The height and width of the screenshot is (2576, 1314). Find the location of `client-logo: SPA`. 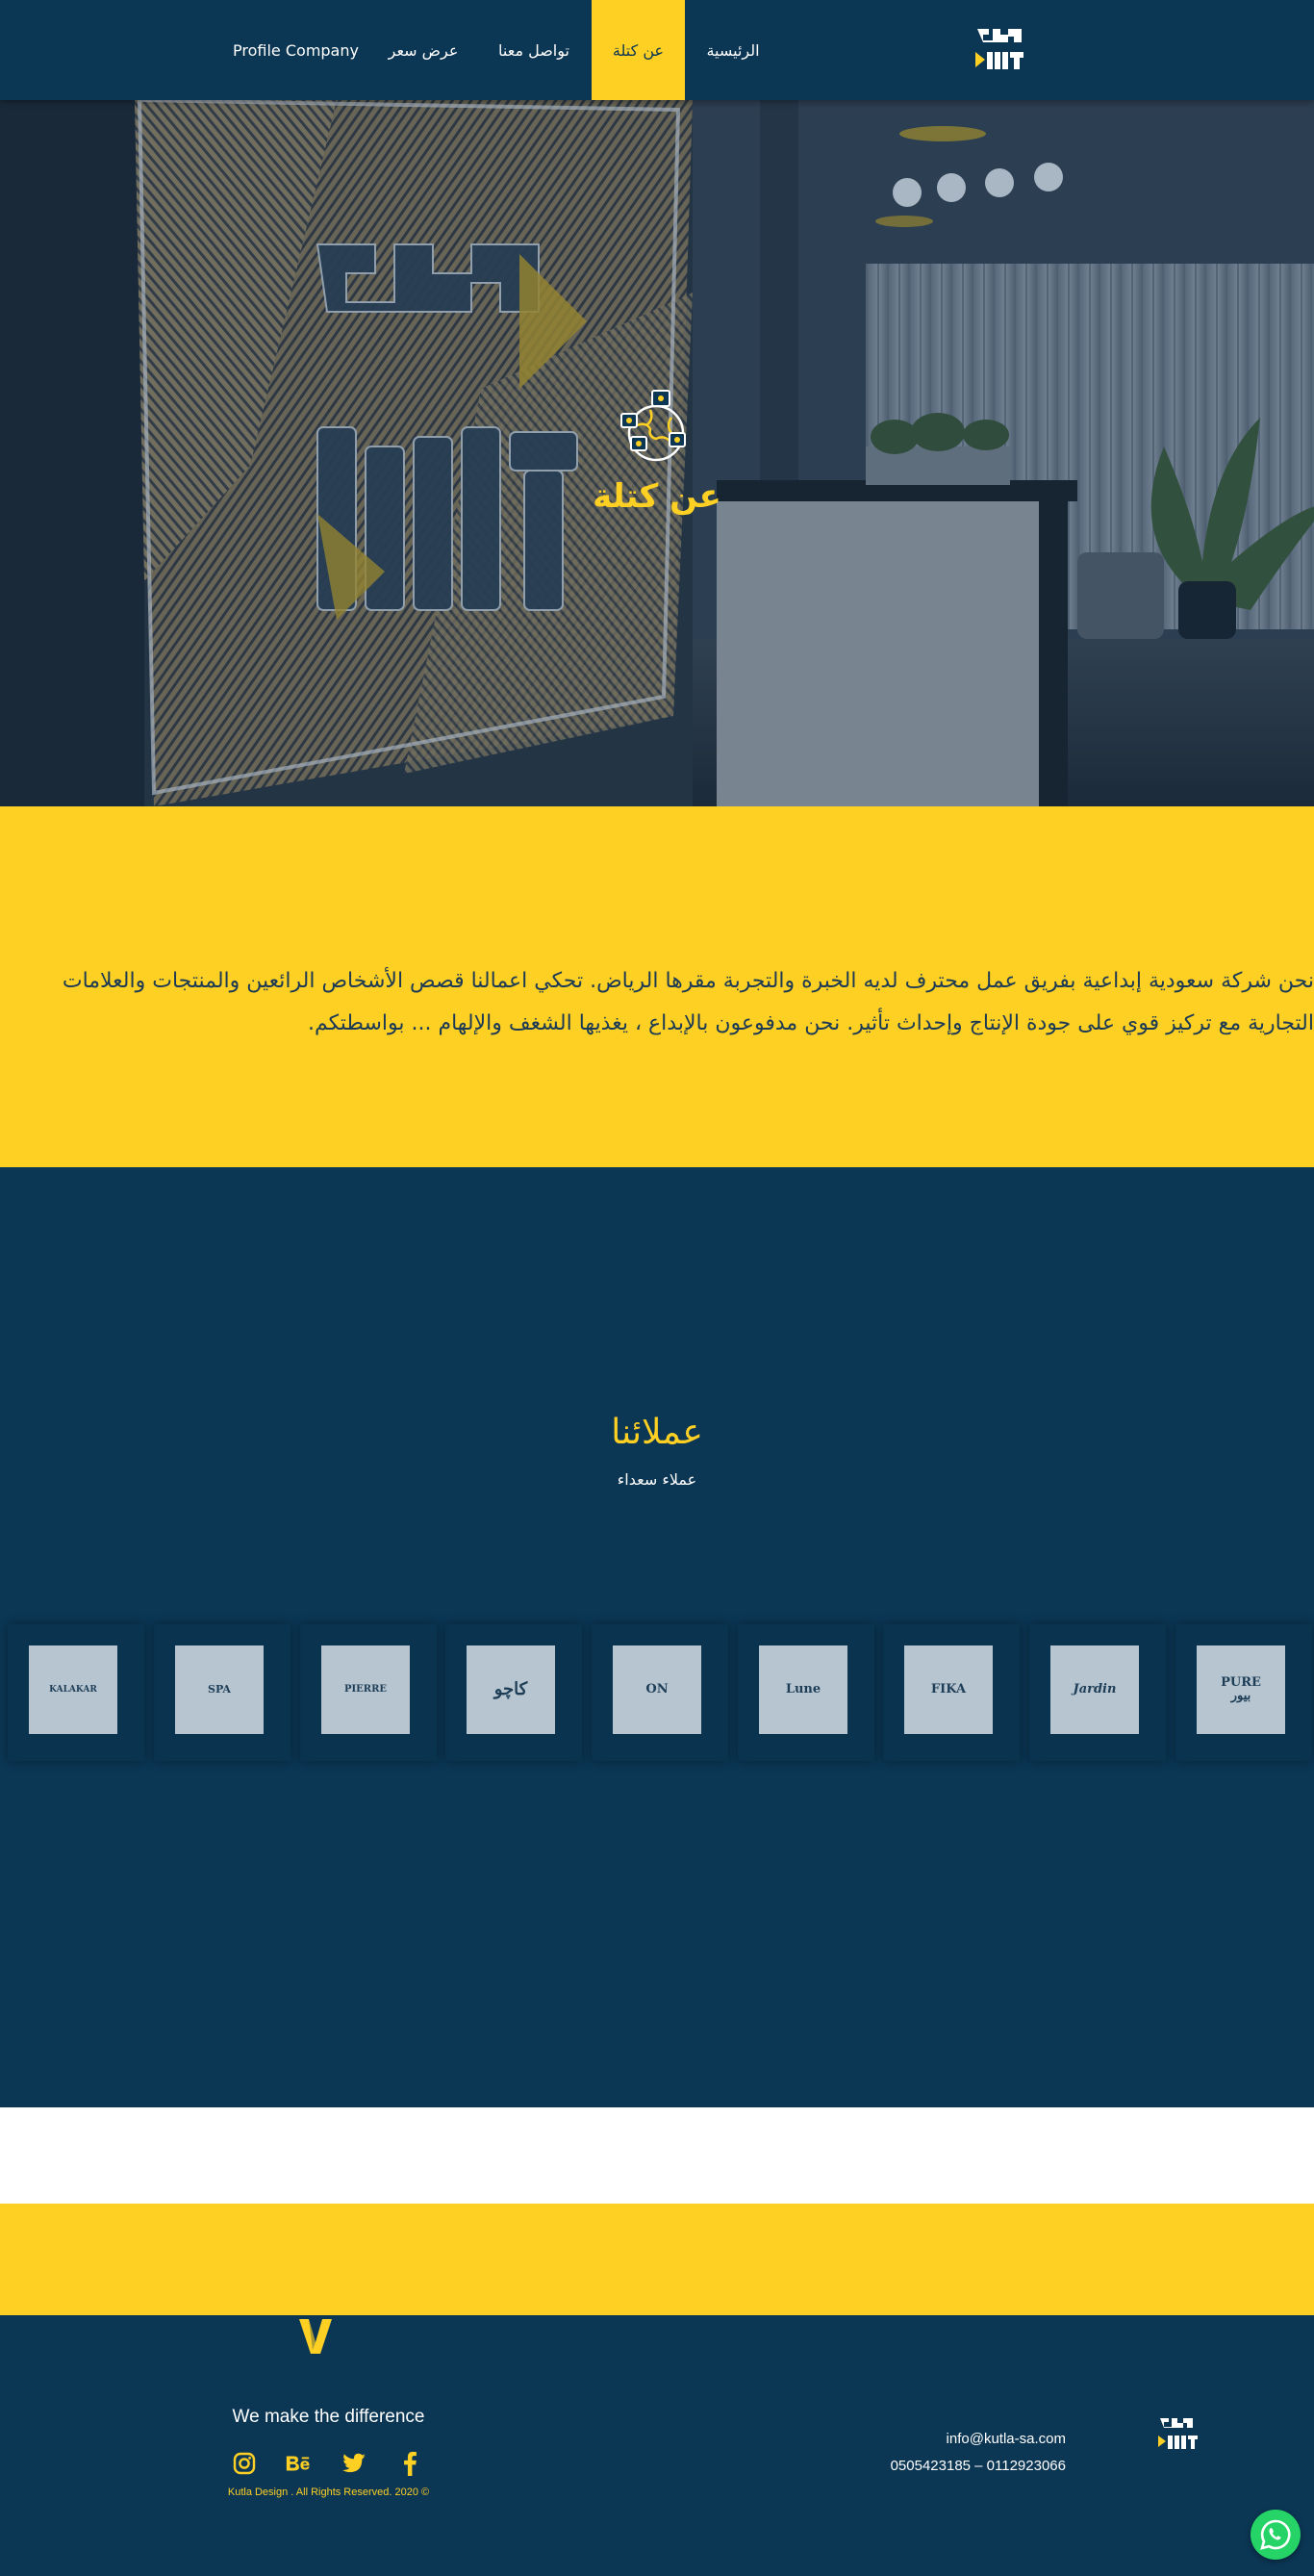

client-logo: SPA is located at coordinates (220, 1689).